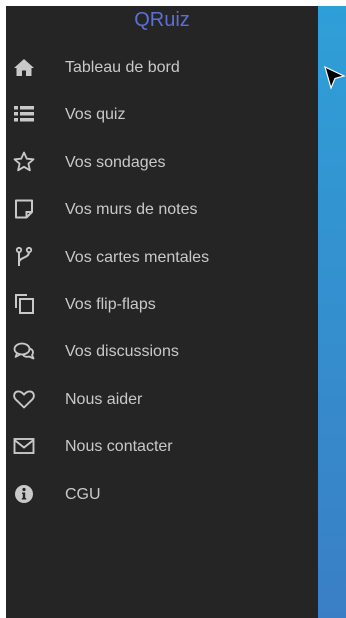 Image resolution: width=346 pixels, height=618 pixels. I want to click on main-content-area, so click(332, 312).